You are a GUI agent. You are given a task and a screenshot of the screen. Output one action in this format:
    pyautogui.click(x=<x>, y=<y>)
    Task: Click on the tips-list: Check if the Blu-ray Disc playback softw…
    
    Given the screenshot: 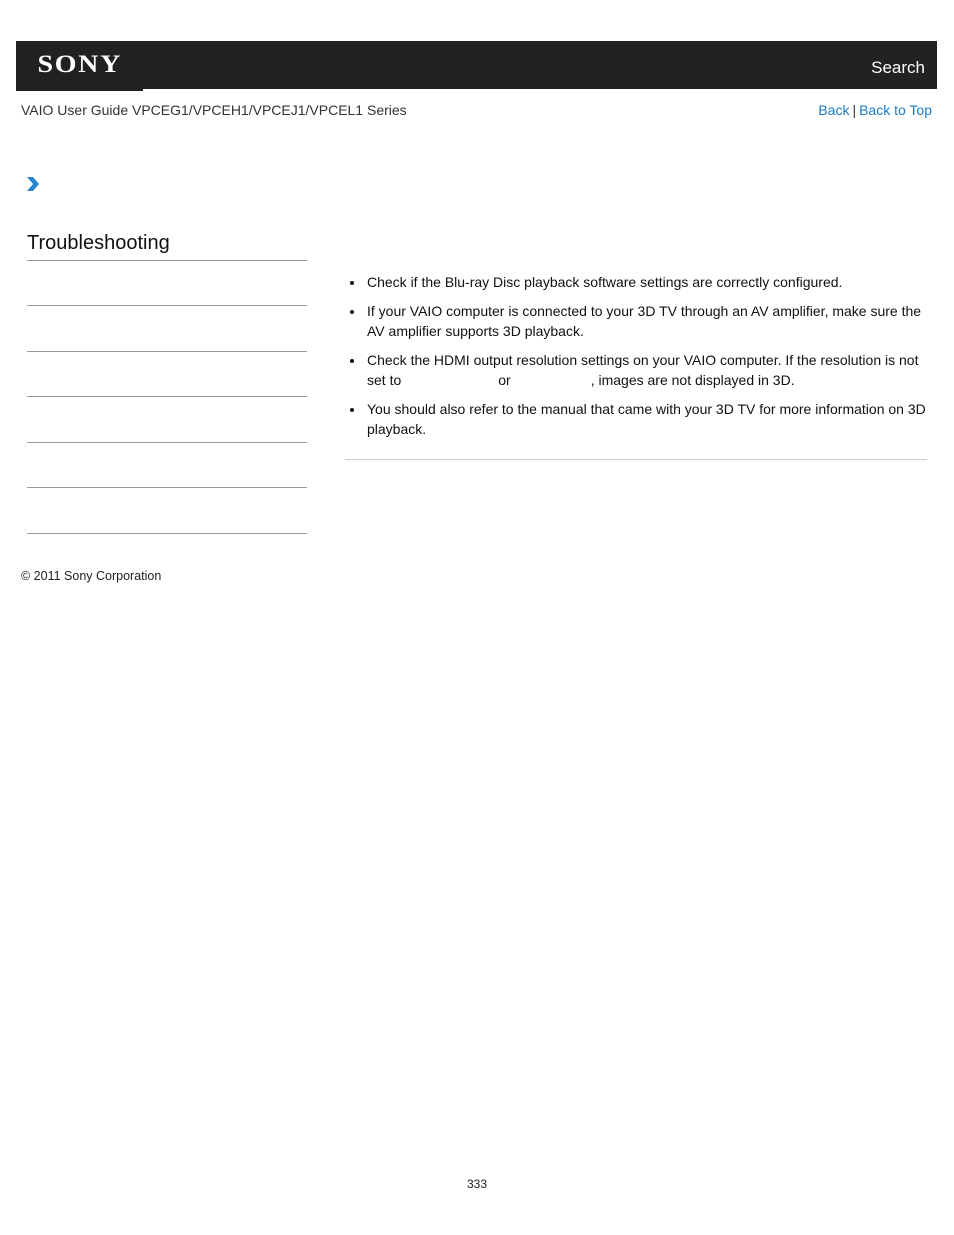 What is the action you would take?
    pyautogui.click(x=636, y=355)
    